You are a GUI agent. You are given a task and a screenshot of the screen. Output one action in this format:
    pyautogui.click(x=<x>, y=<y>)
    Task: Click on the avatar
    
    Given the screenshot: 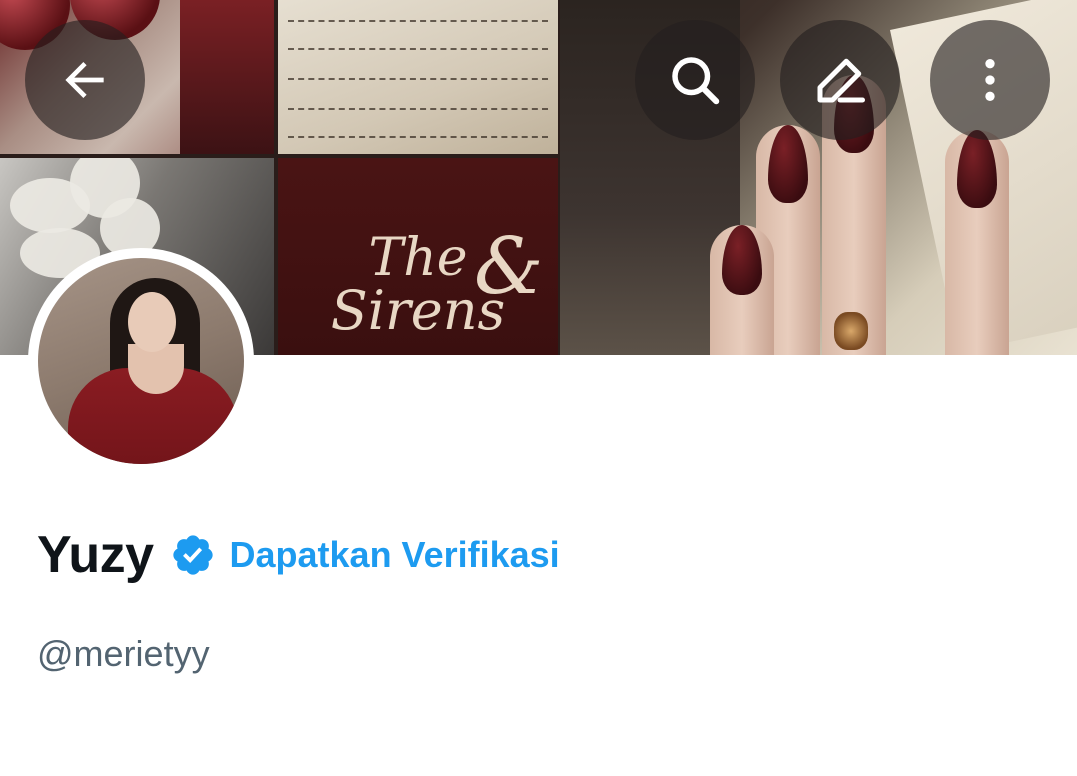 What is the action you would take?
    pyautogui.click(x=141, y=361)
    